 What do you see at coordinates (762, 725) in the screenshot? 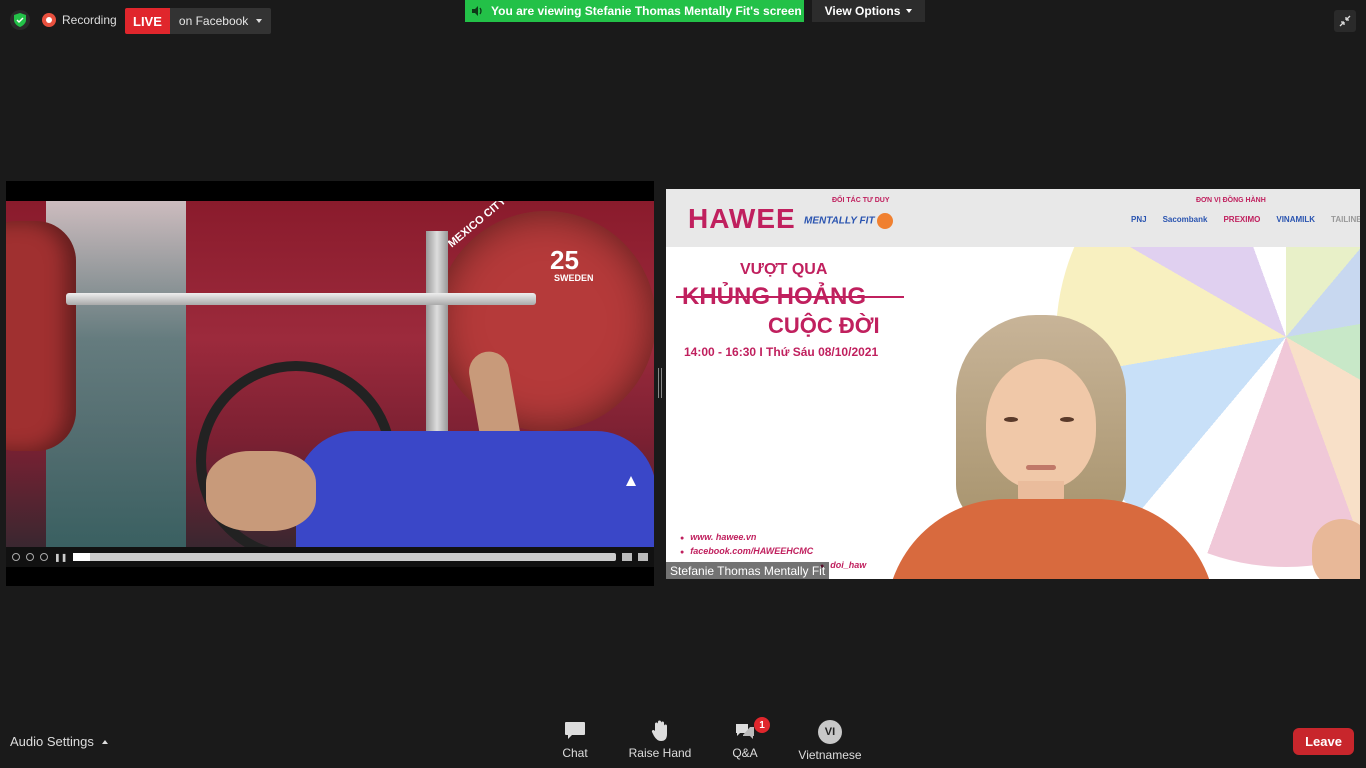
I see `qa-notification-badge: 1` at bounding box center [762, 725].